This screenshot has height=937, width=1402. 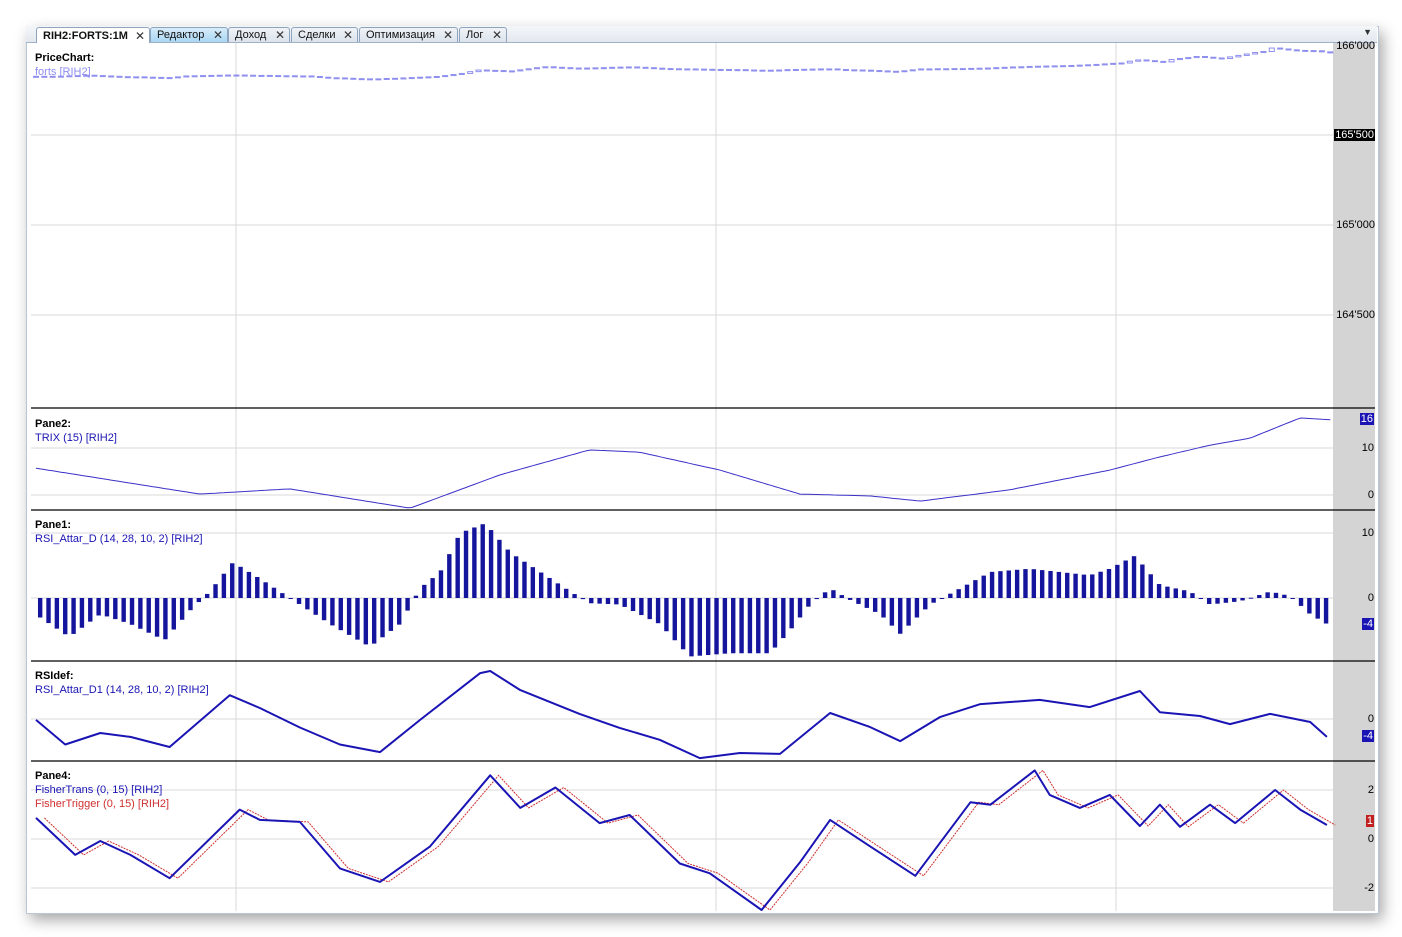 I want to click on trix-line, so click(x=683, y=463).